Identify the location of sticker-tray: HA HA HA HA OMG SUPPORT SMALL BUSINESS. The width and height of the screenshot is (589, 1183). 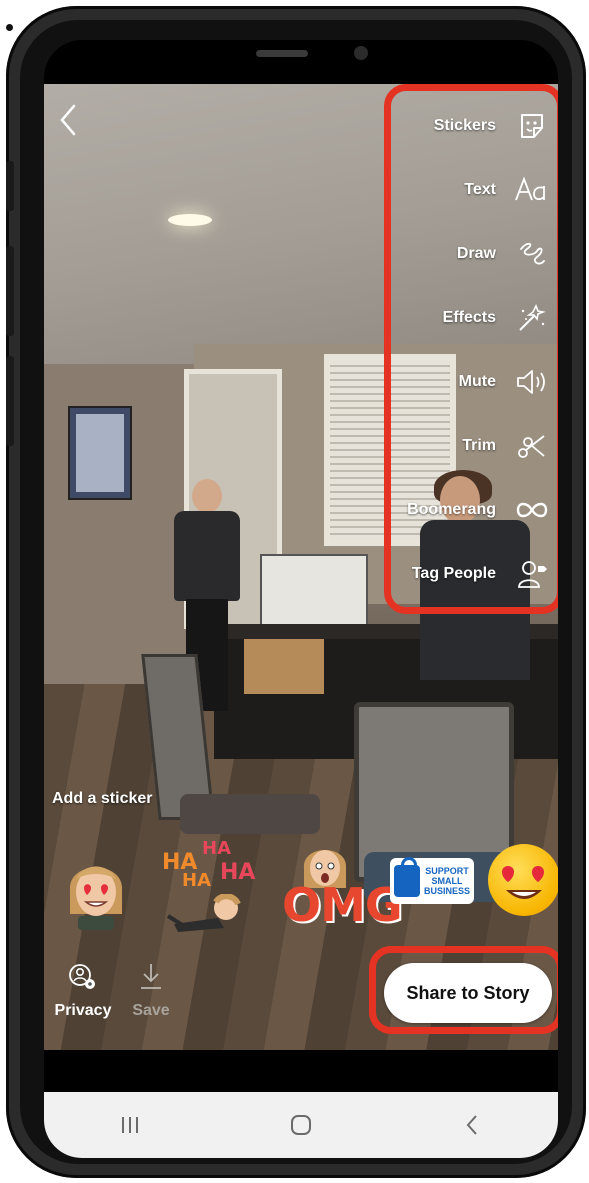
(301, 893).